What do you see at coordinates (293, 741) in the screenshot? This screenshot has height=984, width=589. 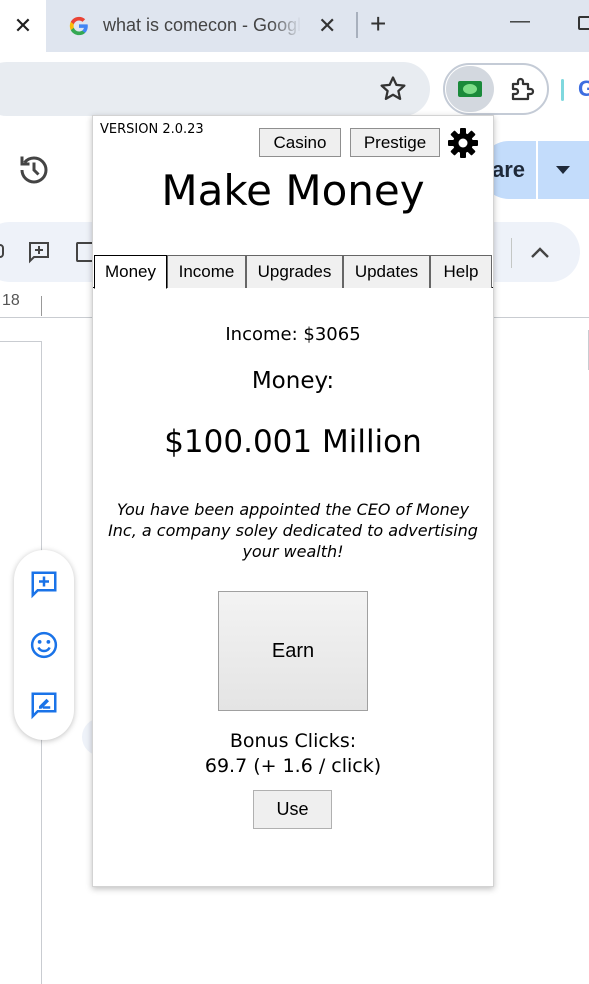 I see `bonus-clicks-label: Bonus Clicks:` at bounding box center [293, 741].